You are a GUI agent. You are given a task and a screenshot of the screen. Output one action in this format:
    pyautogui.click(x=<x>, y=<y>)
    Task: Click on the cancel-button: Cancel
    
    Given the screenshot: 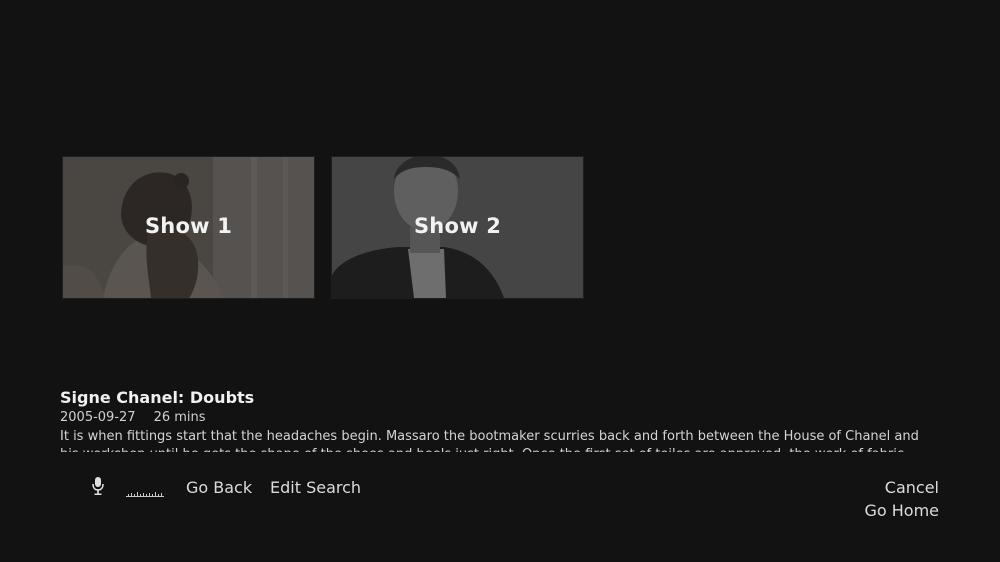 What is the action you would take?
    pyautogui.click(x=912, y=488)
    